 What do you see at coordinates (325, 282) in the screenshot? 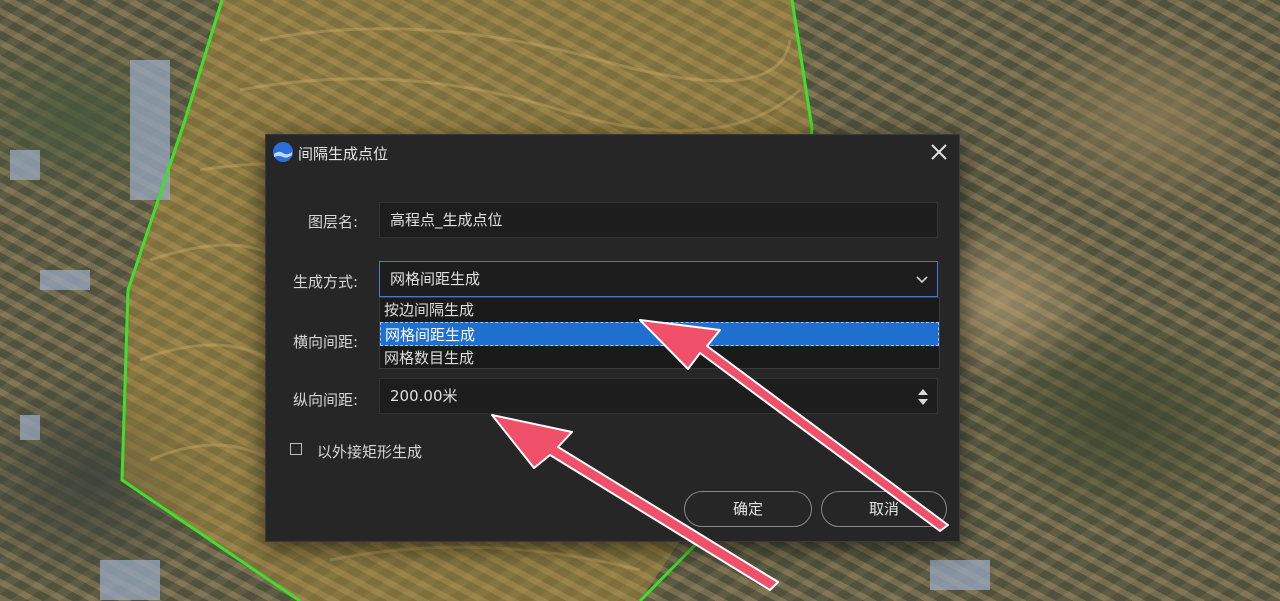
I see `method-label: 生成方式:` at bounding box center [325, 282].